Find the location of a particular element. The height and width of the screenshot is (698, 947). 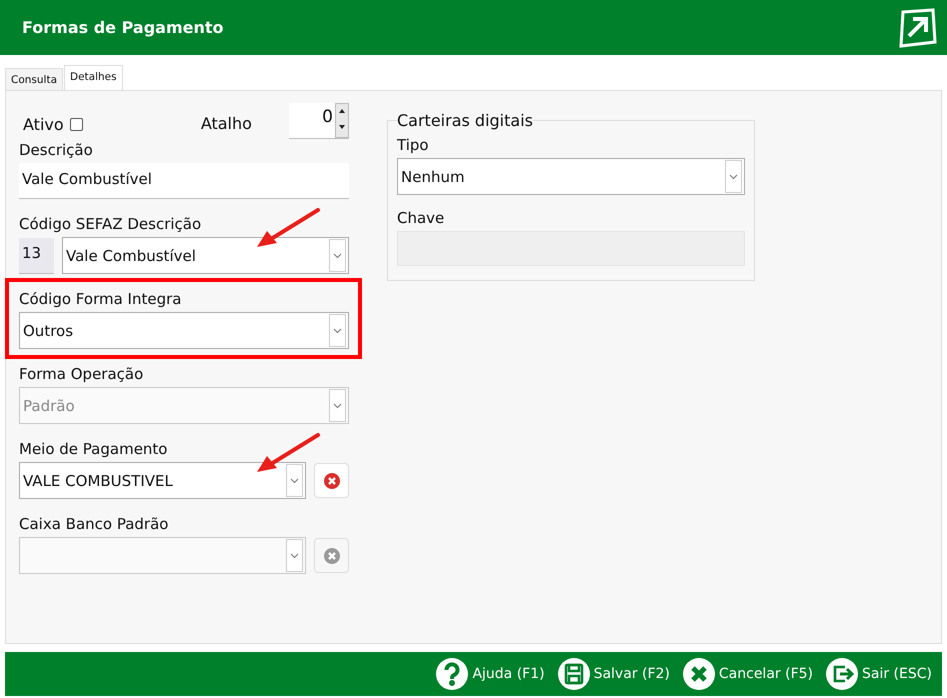

field-label: Atalho is located at coordinates (226, 123).